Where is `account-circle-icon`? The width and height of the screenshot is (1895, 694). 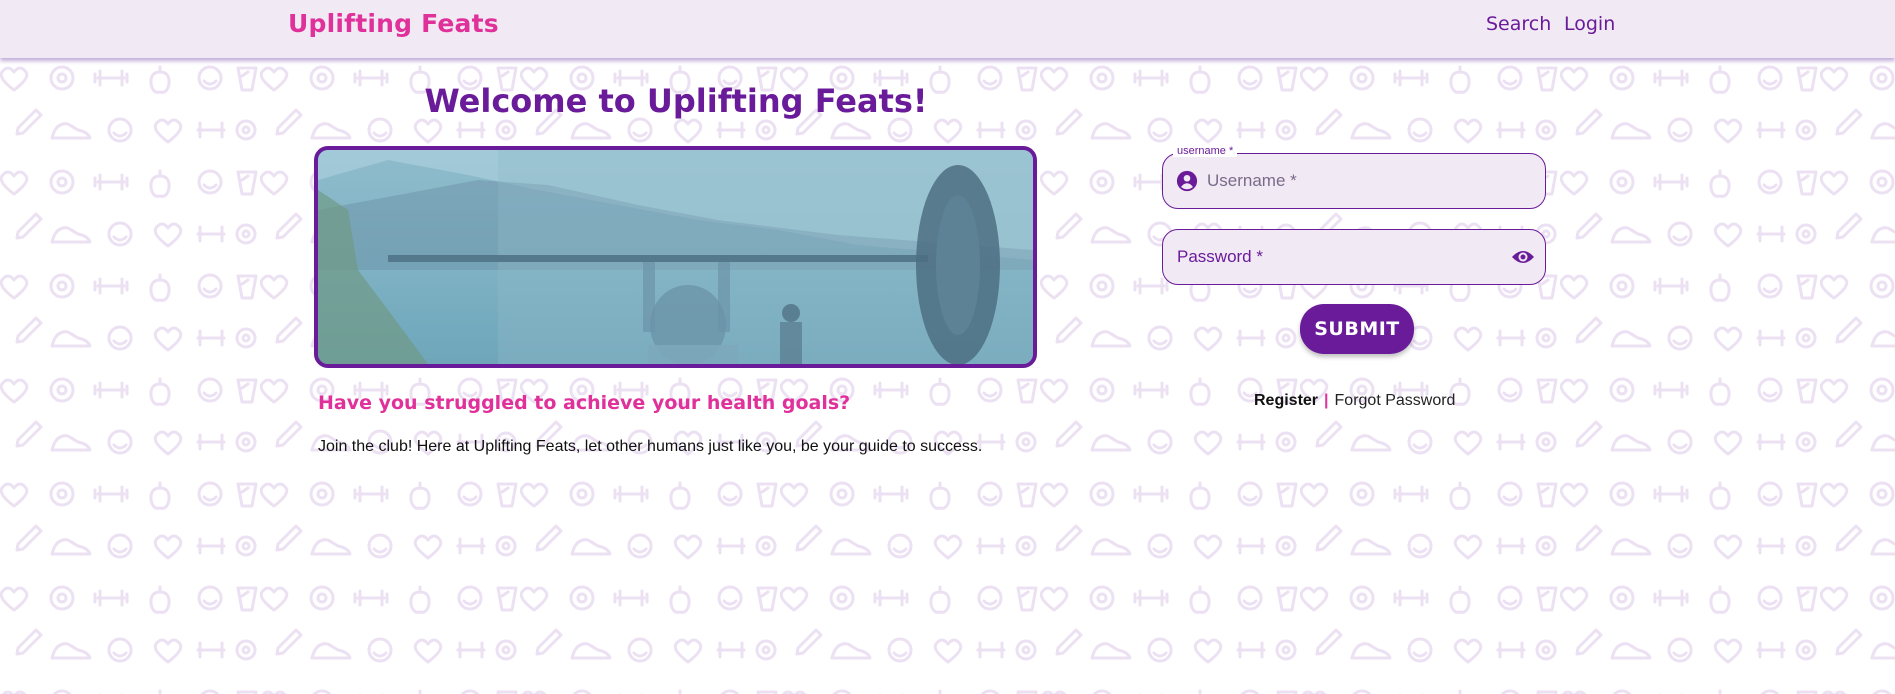 account-circle-icon is located at coordinates (1187, 181).